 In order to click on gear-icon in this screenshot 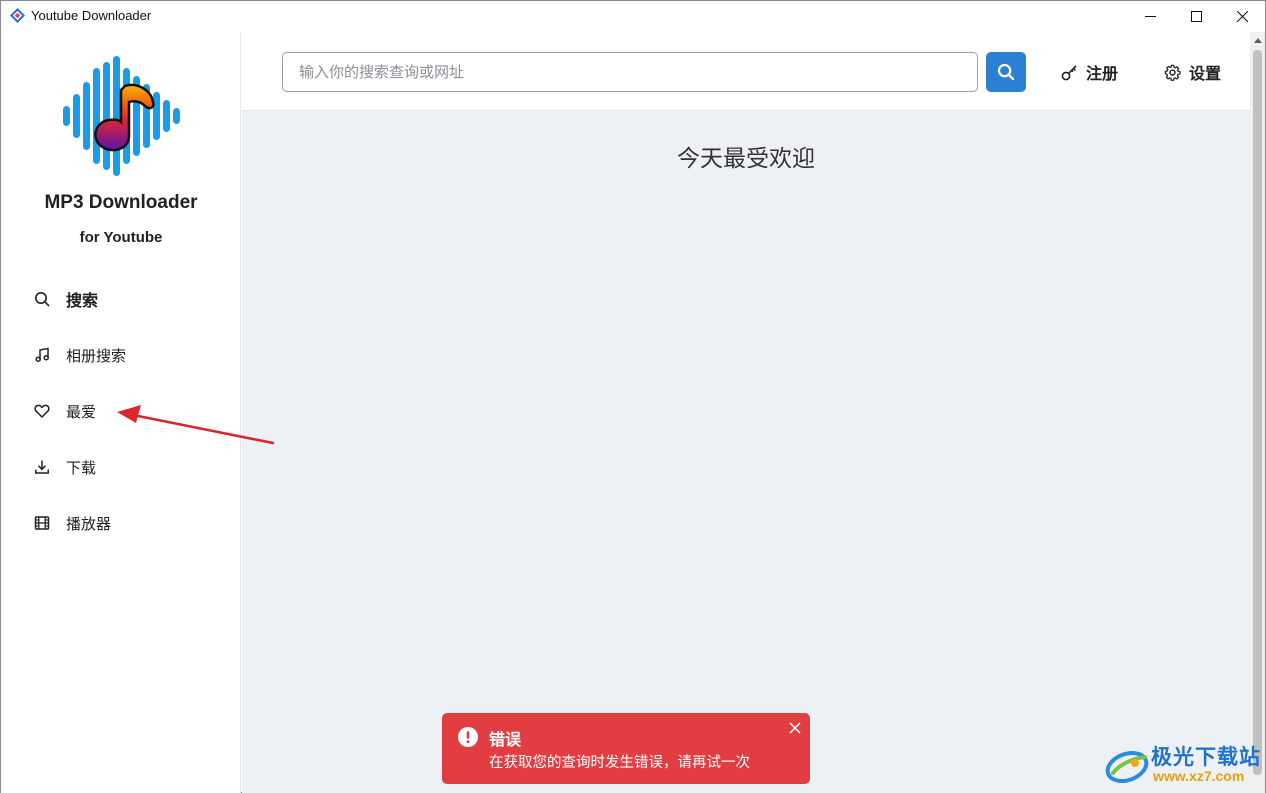, I will do `click(1172, 72)`.